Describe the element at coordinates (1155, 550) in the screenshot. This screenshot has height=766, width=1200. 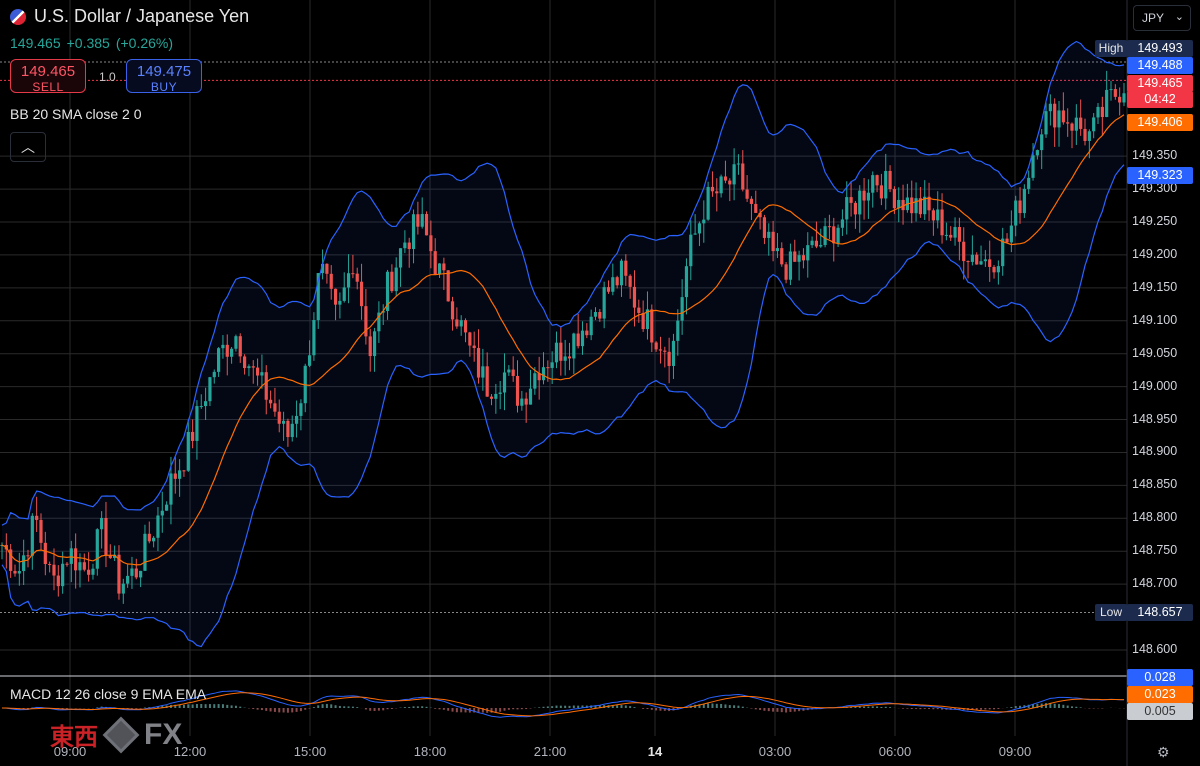
I see `price-tick-label: 148.750` at that location.